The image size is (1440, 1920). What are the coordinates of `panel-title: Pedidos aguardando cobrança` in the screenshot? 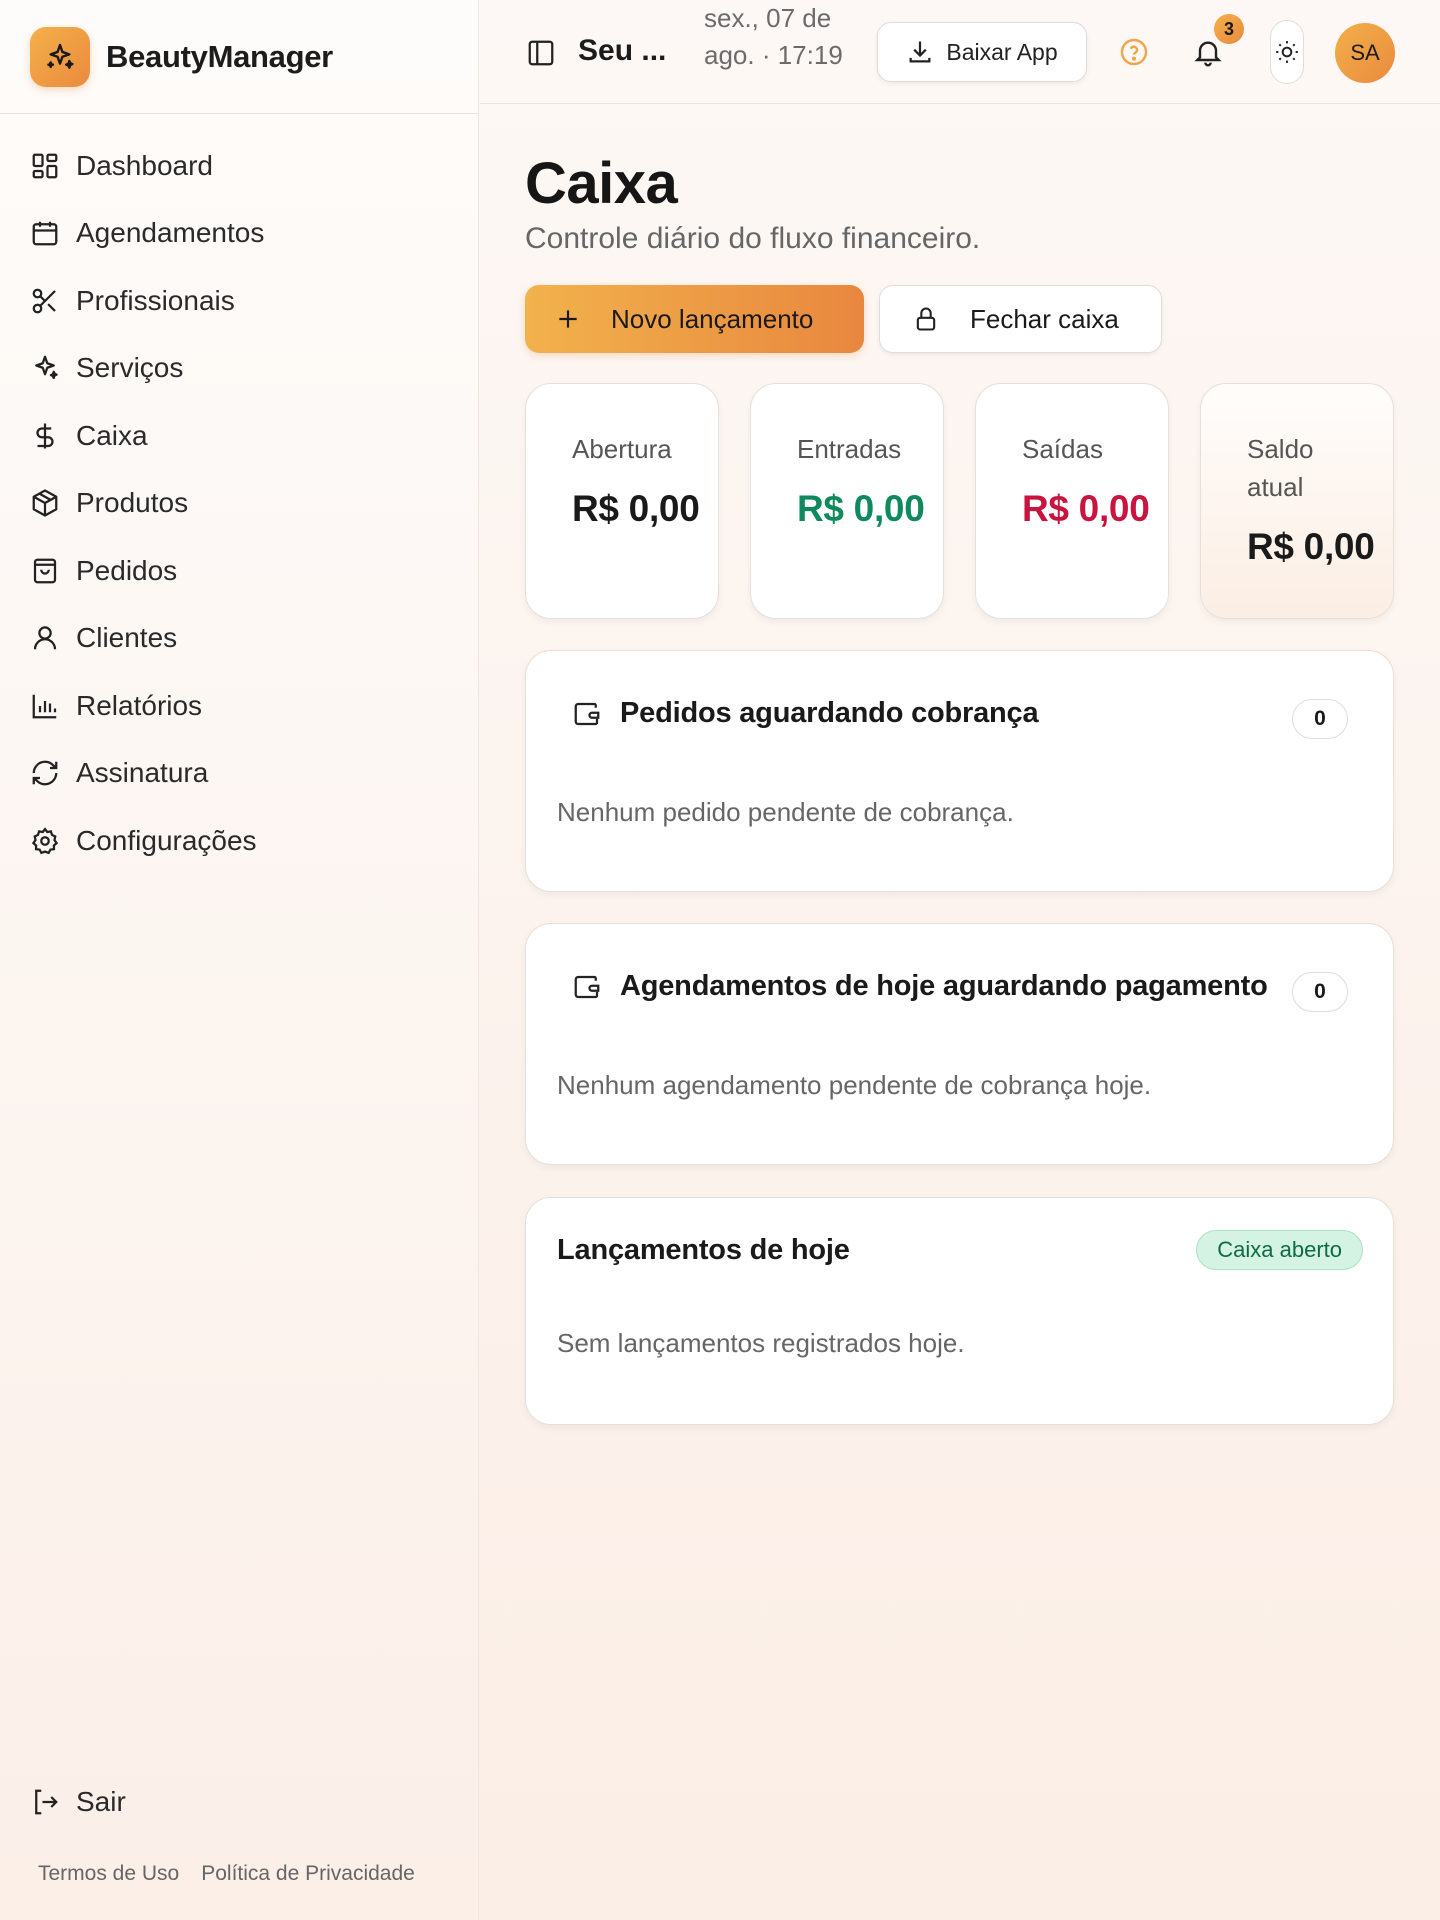 It's located at (829, 713).